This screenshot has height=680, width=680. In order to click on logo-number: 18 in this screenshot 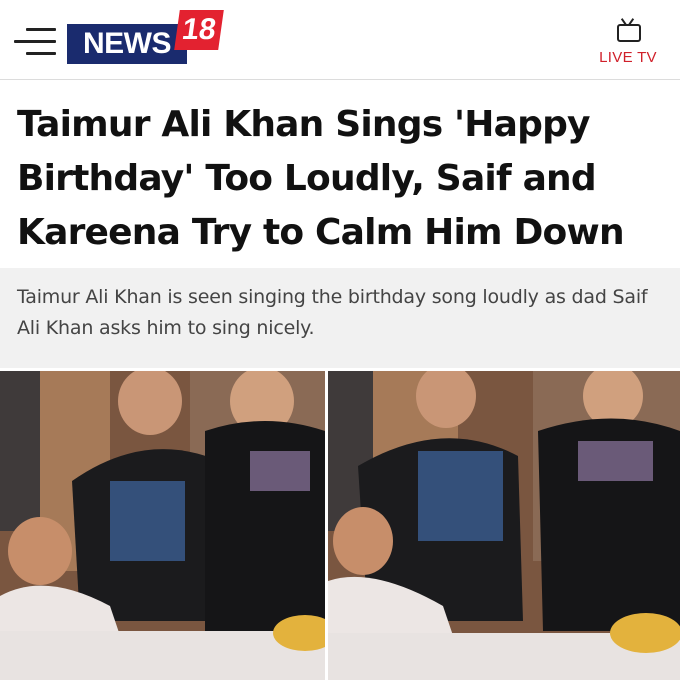, I will do `click(199, 30)`.